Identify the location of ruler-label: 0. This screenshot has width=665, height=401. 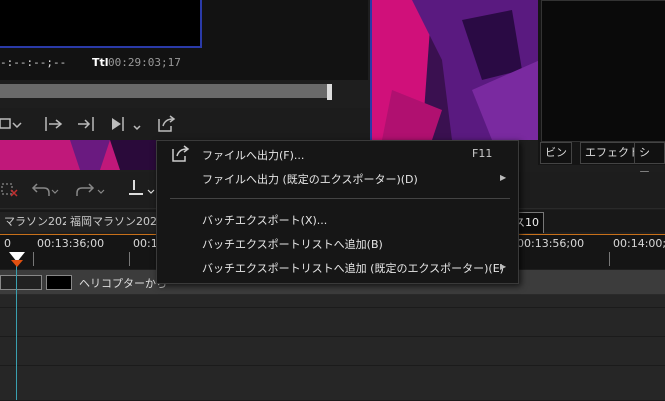
(7, 243).